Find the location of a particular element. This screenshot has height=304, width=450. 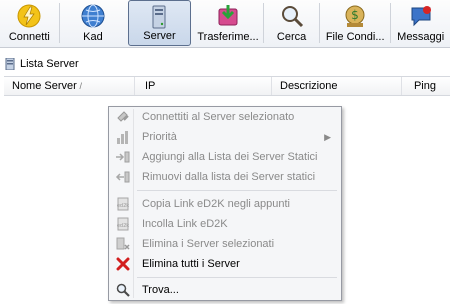

server-list-title: Lista Server is located at coordinates (225, 64).